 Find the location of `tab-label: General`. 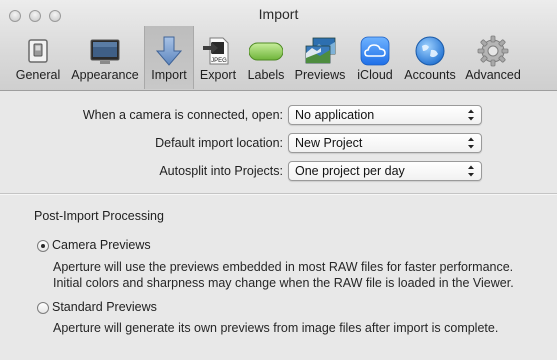

tab-label: General is located at coordinates (38, 75).